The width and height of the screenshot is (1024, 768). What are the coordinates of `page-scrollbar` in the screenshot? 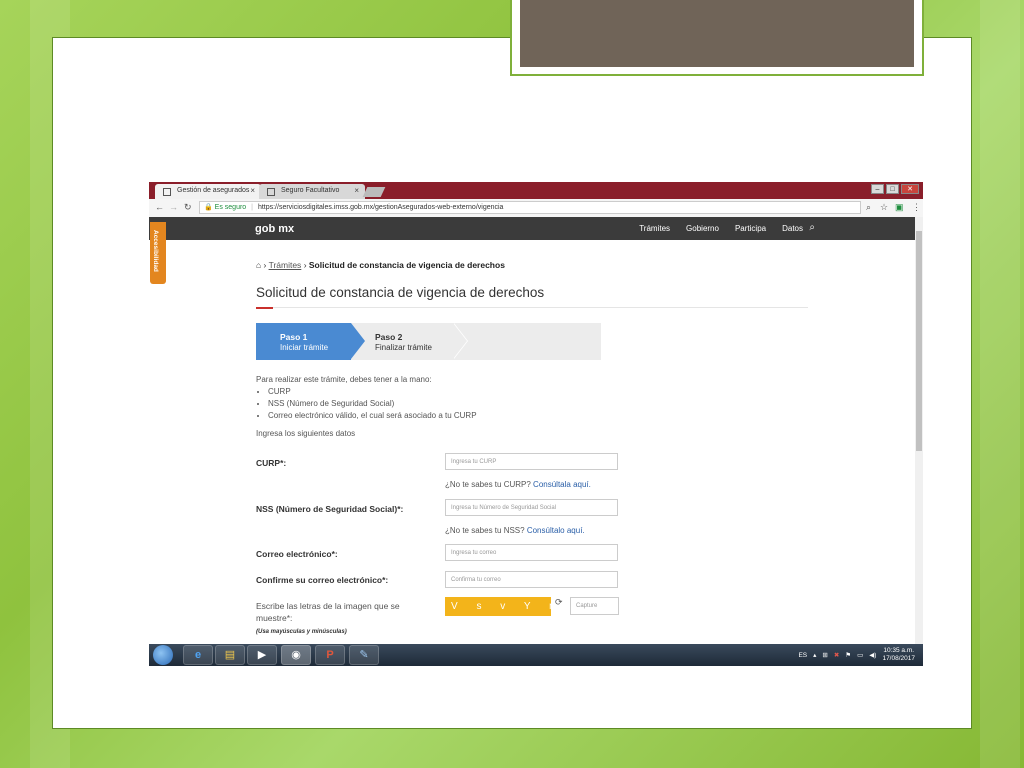 It's located at (919, 430).